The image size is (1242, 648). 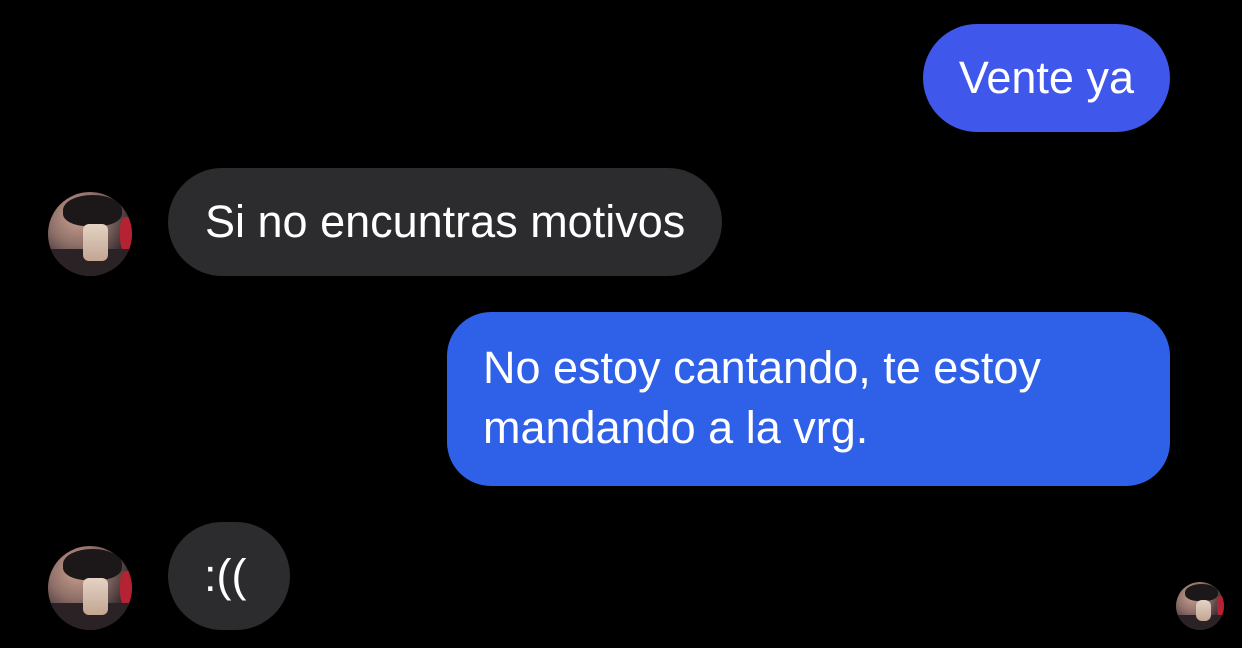 I want to click on incoming-message-bubble: :((, so click(x=229, y=576).